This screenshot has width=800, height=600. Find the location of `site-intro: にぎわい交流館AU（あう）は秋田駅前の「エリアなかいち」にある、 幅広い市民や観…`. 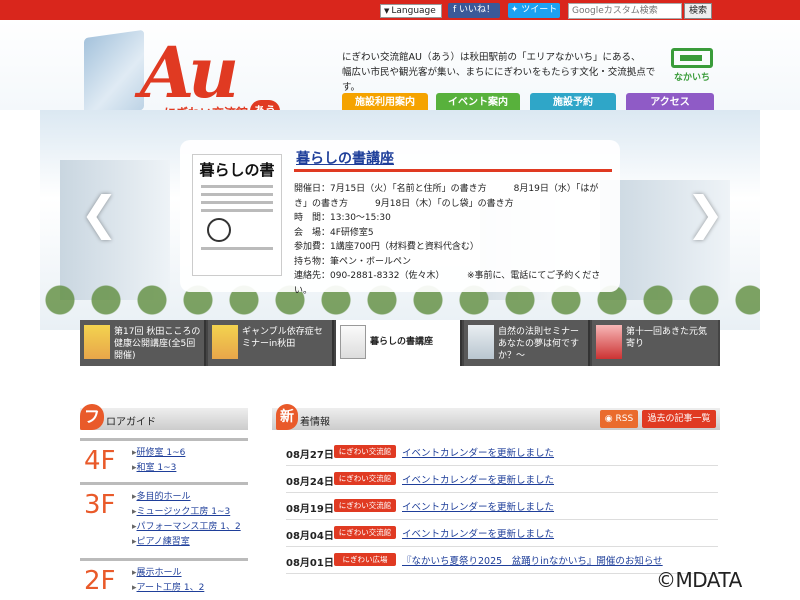

site-intro: にぎわい交流館AU（あう）は秋田駅前の「エリアなかいち」にある、 幅広い市民や観… is located at coordinates (507, 72).